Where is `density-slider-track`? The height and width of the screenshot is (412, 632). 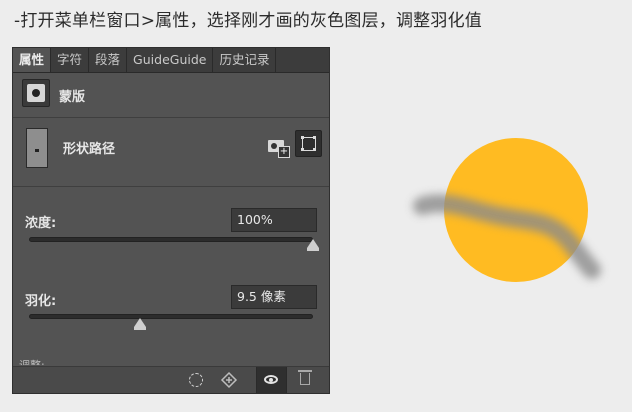
density-slider-track is located at coordinates (171, 239).